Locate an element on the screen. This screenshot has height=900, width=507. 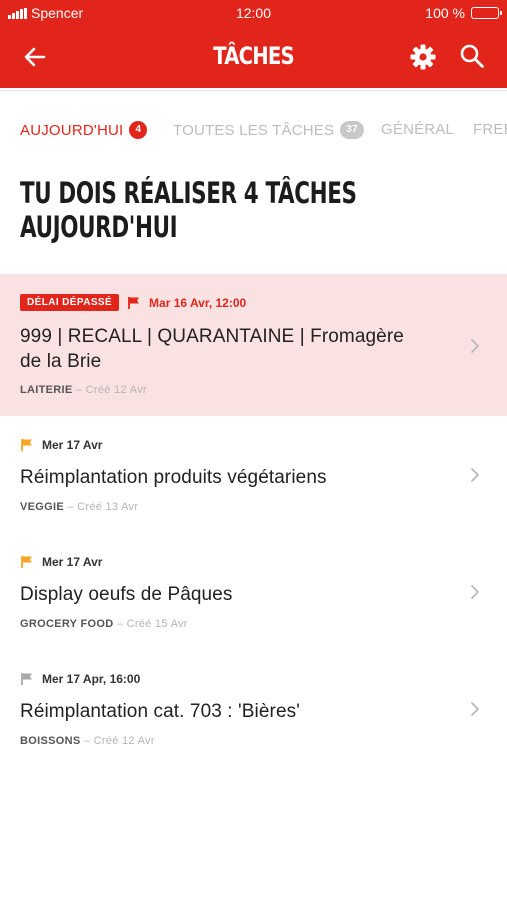
task-created: – Créé 13 Avr is located at coordinates (103, 507).